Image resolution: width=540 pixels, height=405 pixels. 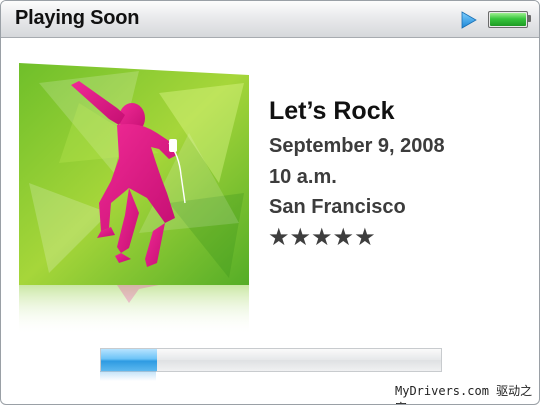 What do you see at coordinates (128, 376) in the screenshot?
I see `progress-reflection` at bounding box center [128, 376].